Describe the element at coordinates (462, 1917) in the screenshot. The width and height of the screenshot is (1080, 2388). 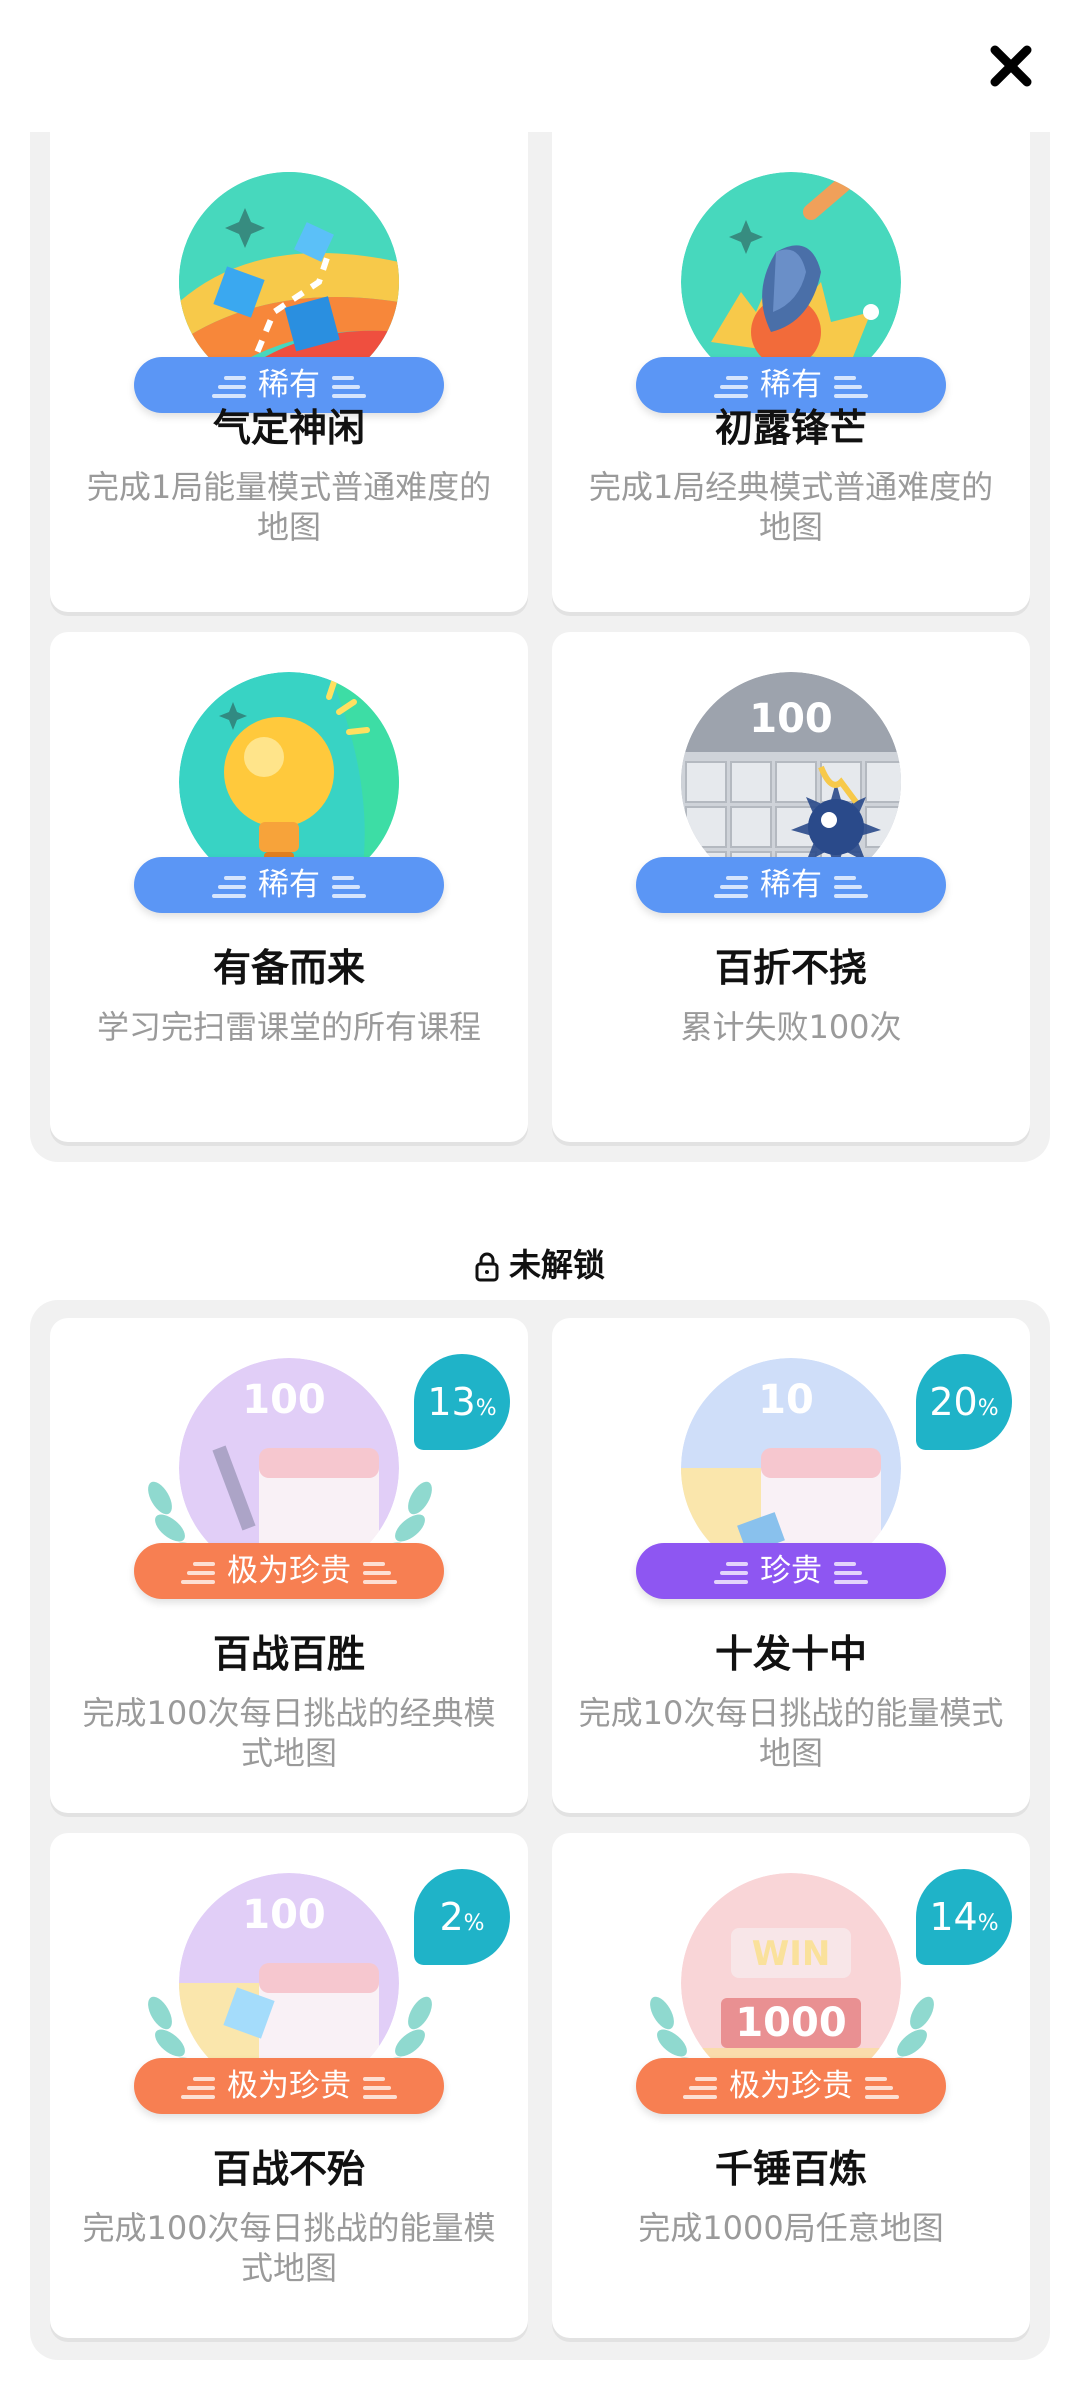
I see `progress-bubble: 2%` at that location.